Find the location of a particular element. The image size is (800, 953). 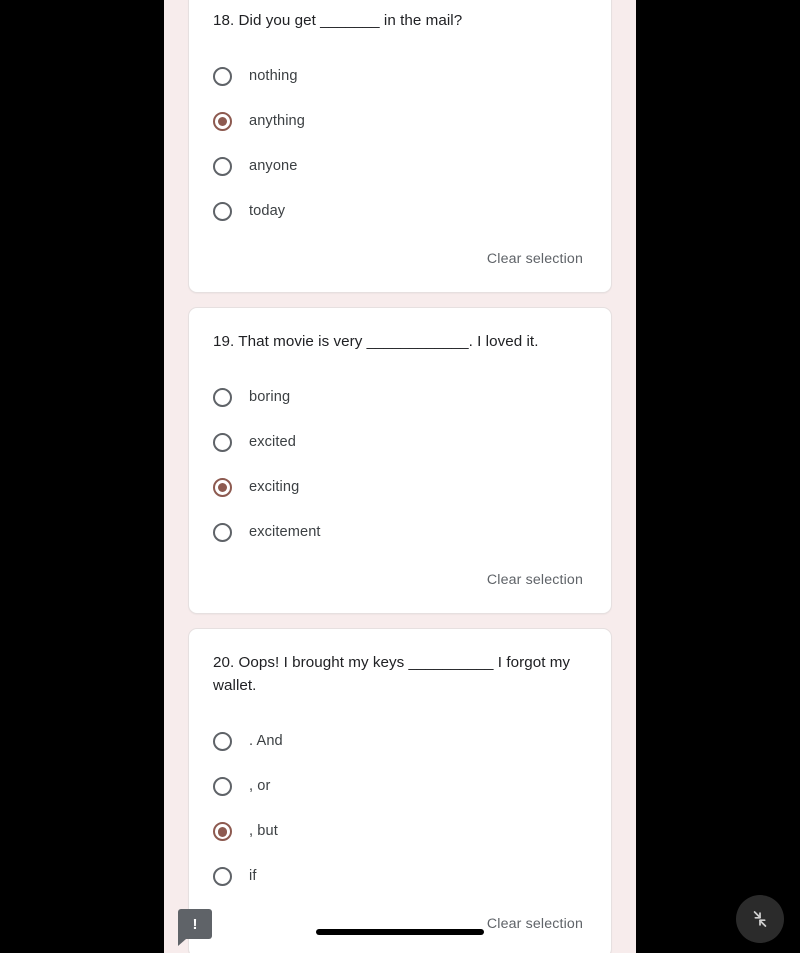

collapse-arrows-icon is located at coordinates (760, 919).